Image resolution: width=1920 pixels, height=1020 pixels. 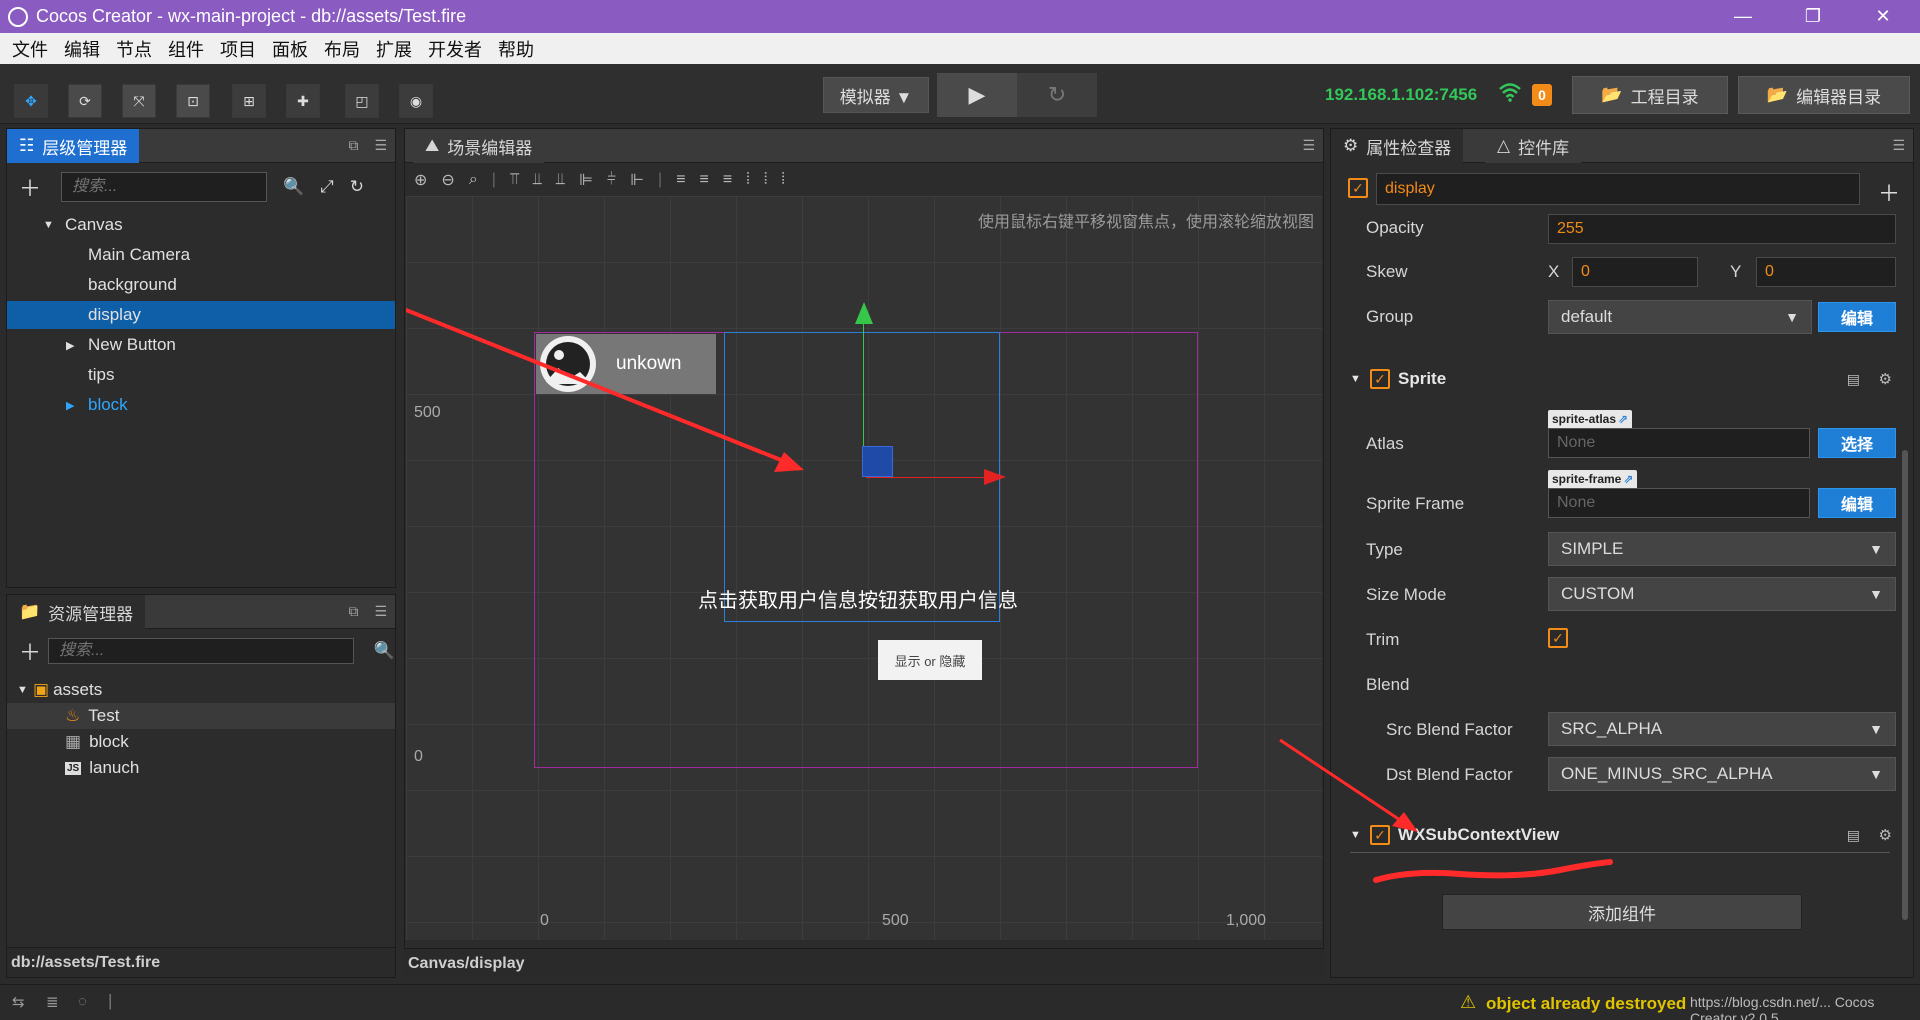 What do you see at coordinates (33, 651) in the screenshot?
I see `add-asset-icon: ＋` at bounding box center [33, 651].